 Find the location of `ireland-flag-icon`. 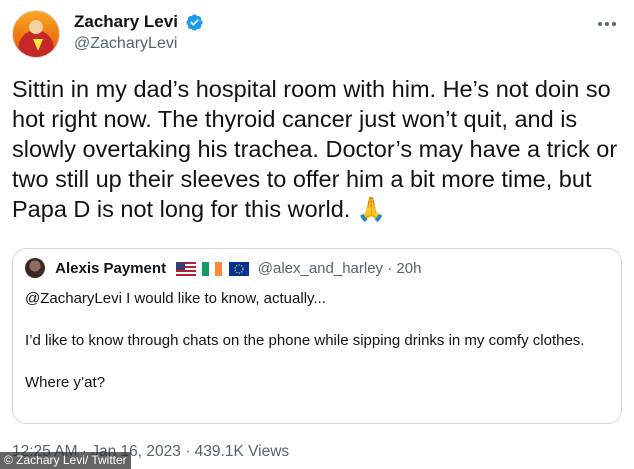

ireland-flag-icon is located at coordinates (212, 268).